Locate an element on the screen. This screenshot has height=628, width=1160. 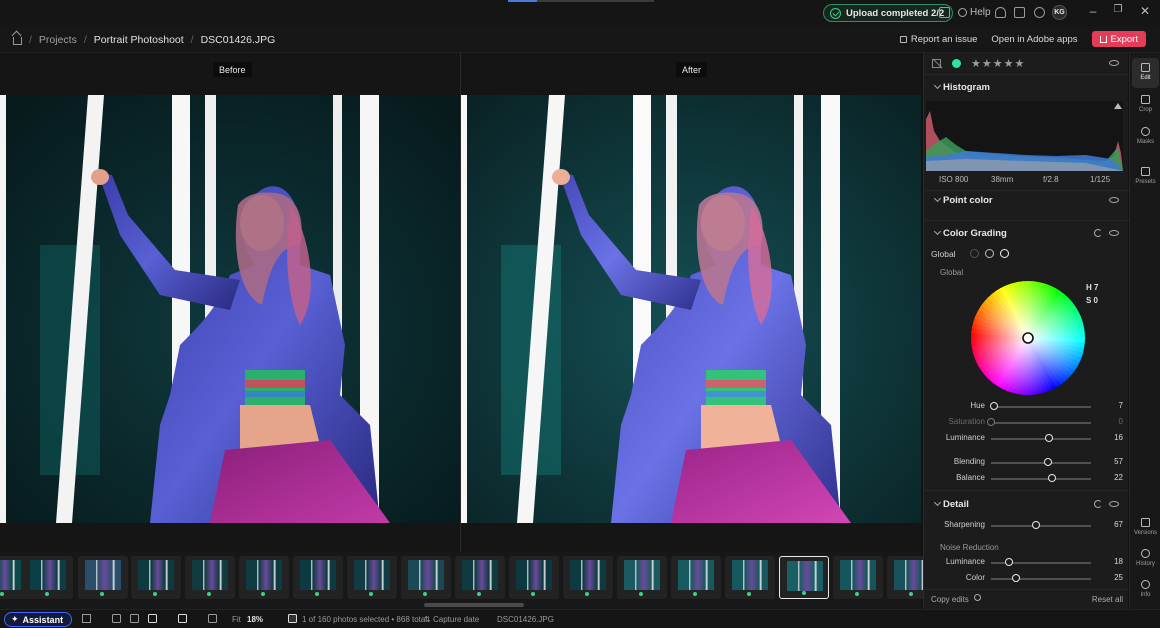
blending-knob is located at coordinates (1048, 462).